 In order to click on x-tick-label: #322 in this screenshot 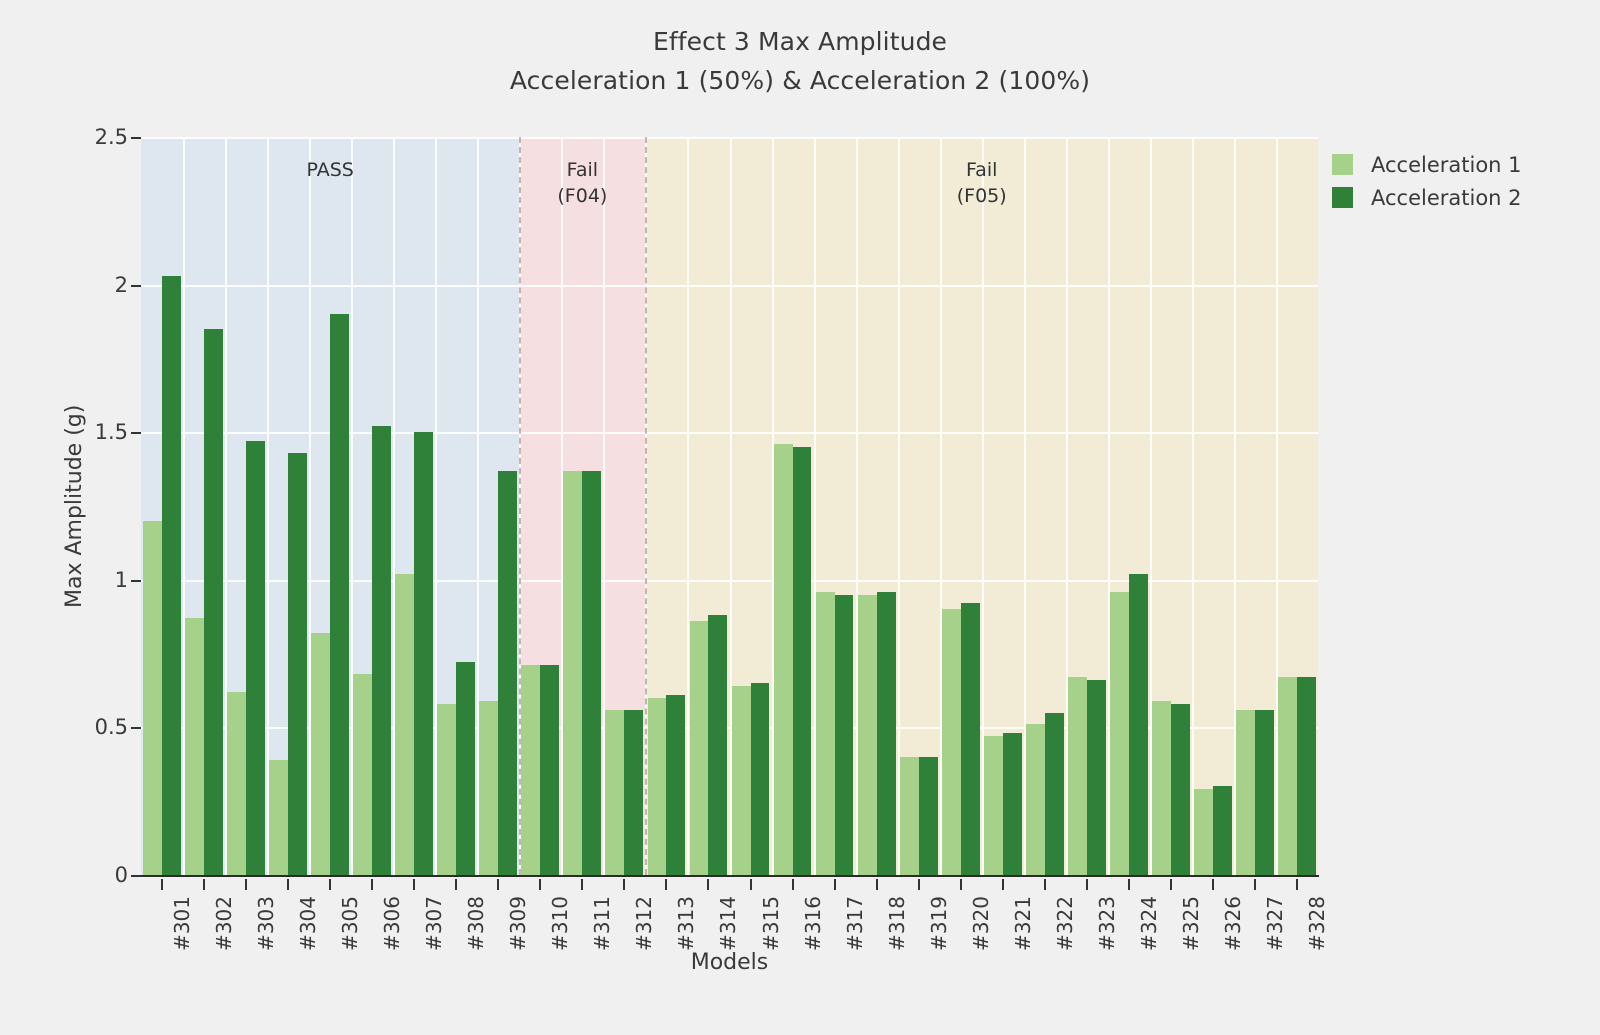, I will do `click(1064, 923)`.